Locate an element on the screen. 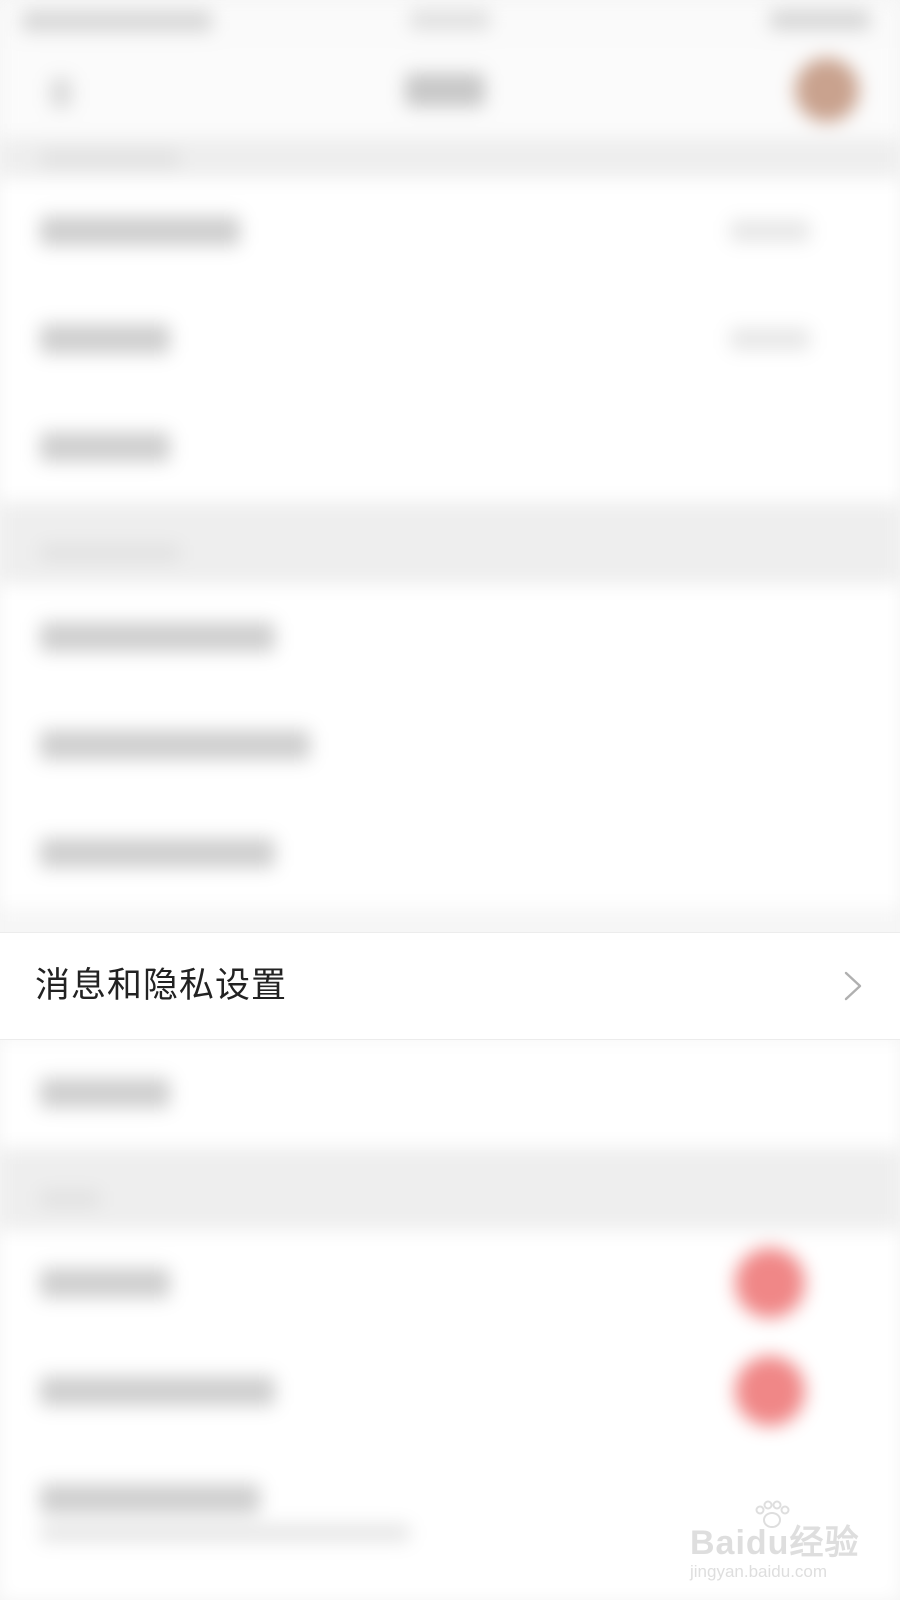  avatar is located at coordinates (827, 90).